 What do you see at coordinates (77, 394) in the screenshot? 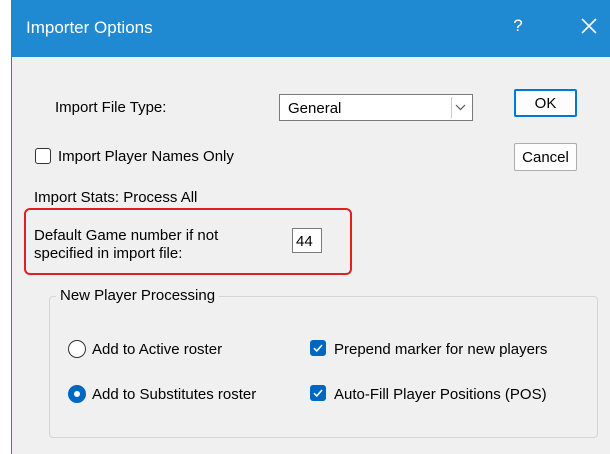
I see `add-substitutes-radio` at bounding box center [77, 394].